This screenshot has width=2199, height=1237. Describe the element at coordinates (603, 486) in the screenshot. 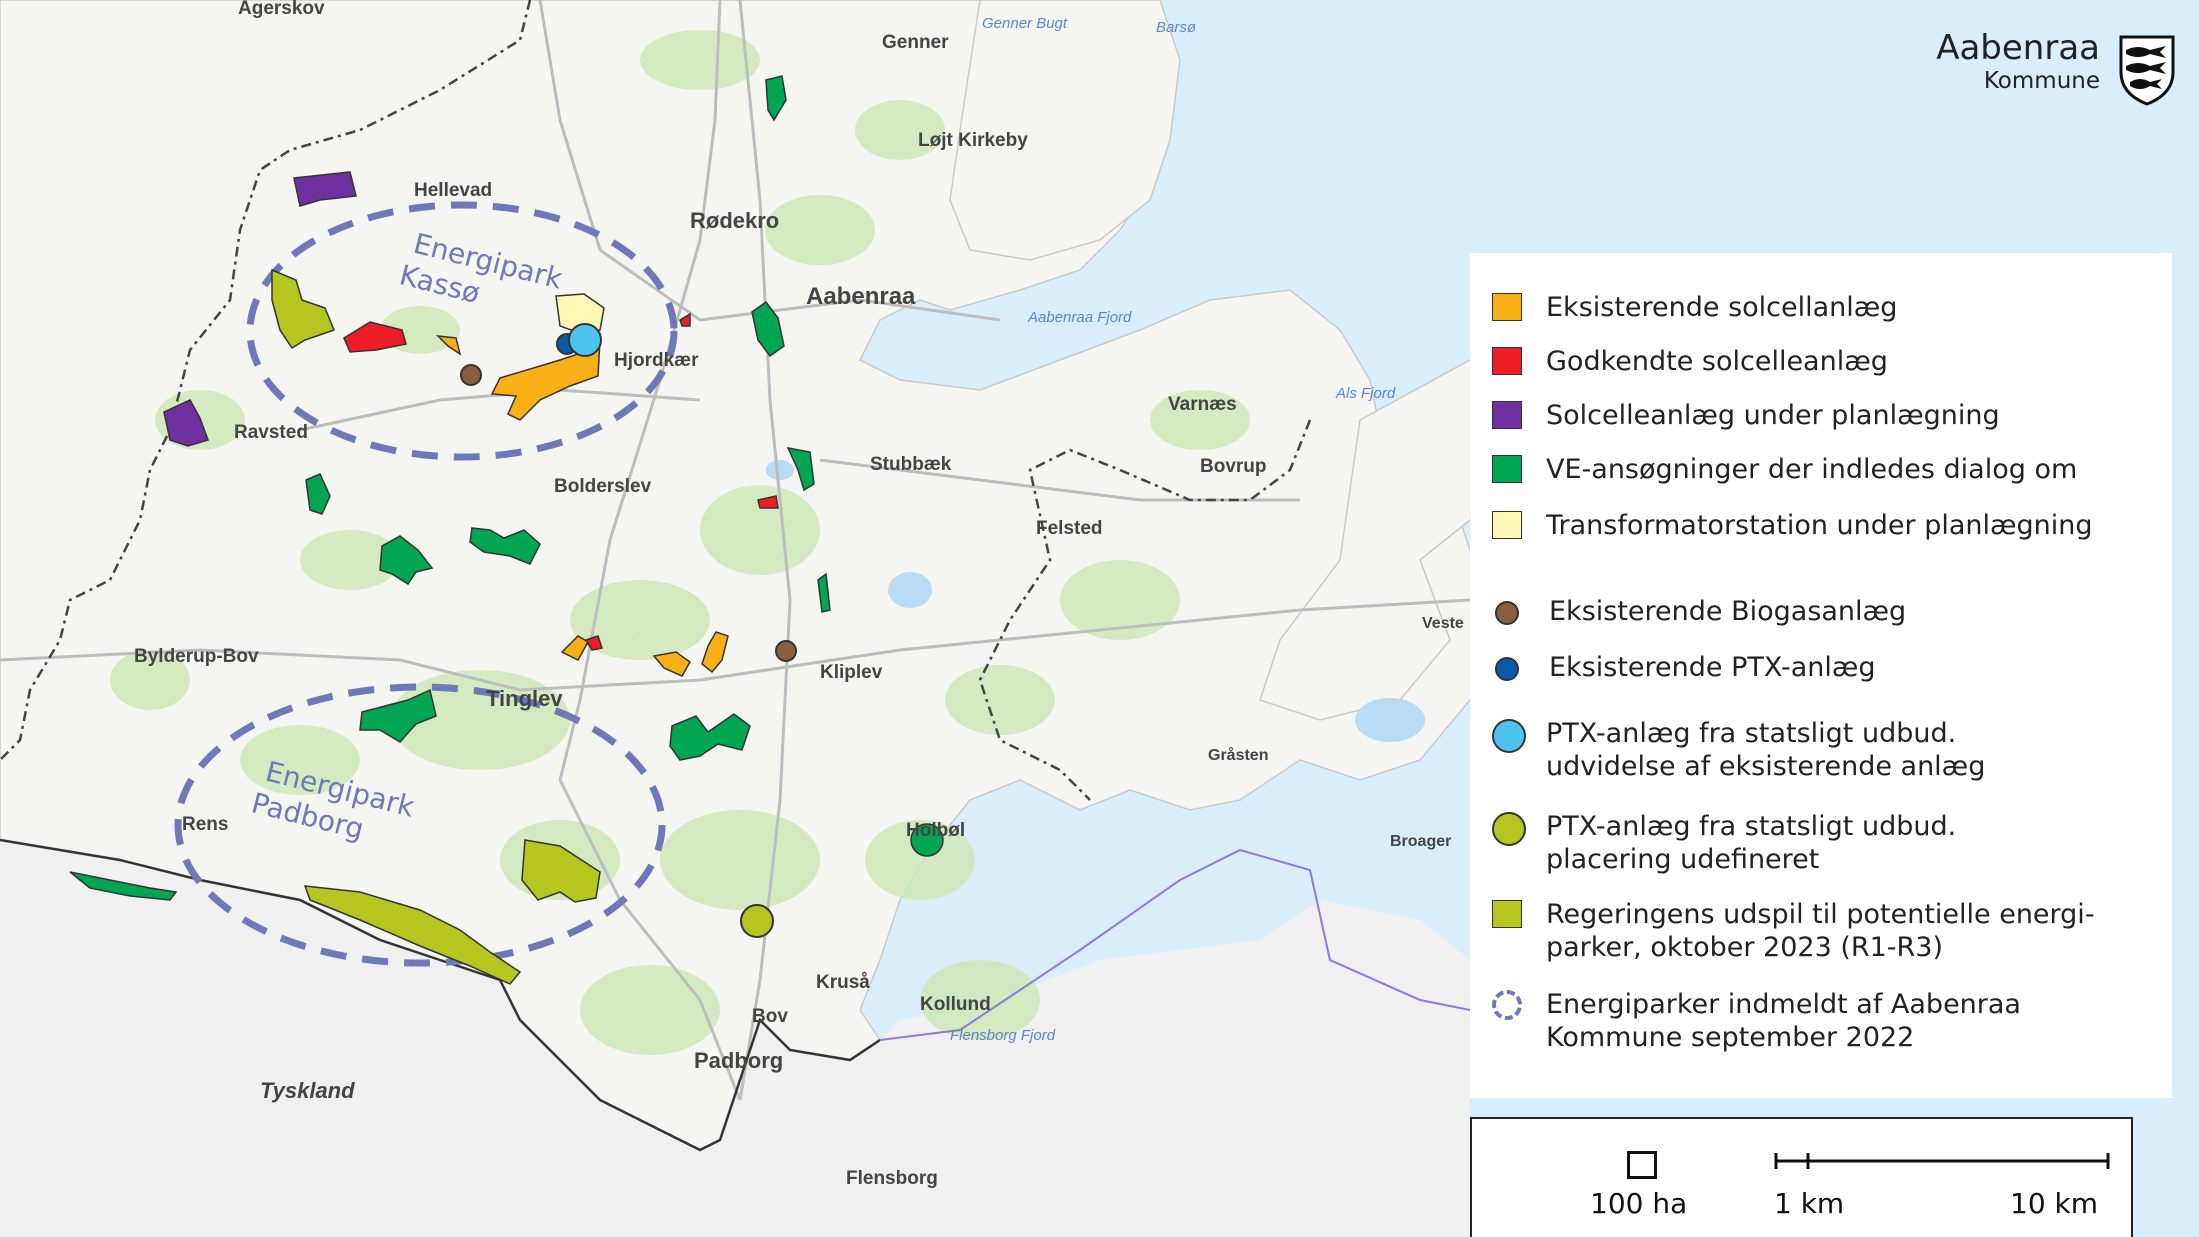

I see `place-label: Bolderslev` at that location.